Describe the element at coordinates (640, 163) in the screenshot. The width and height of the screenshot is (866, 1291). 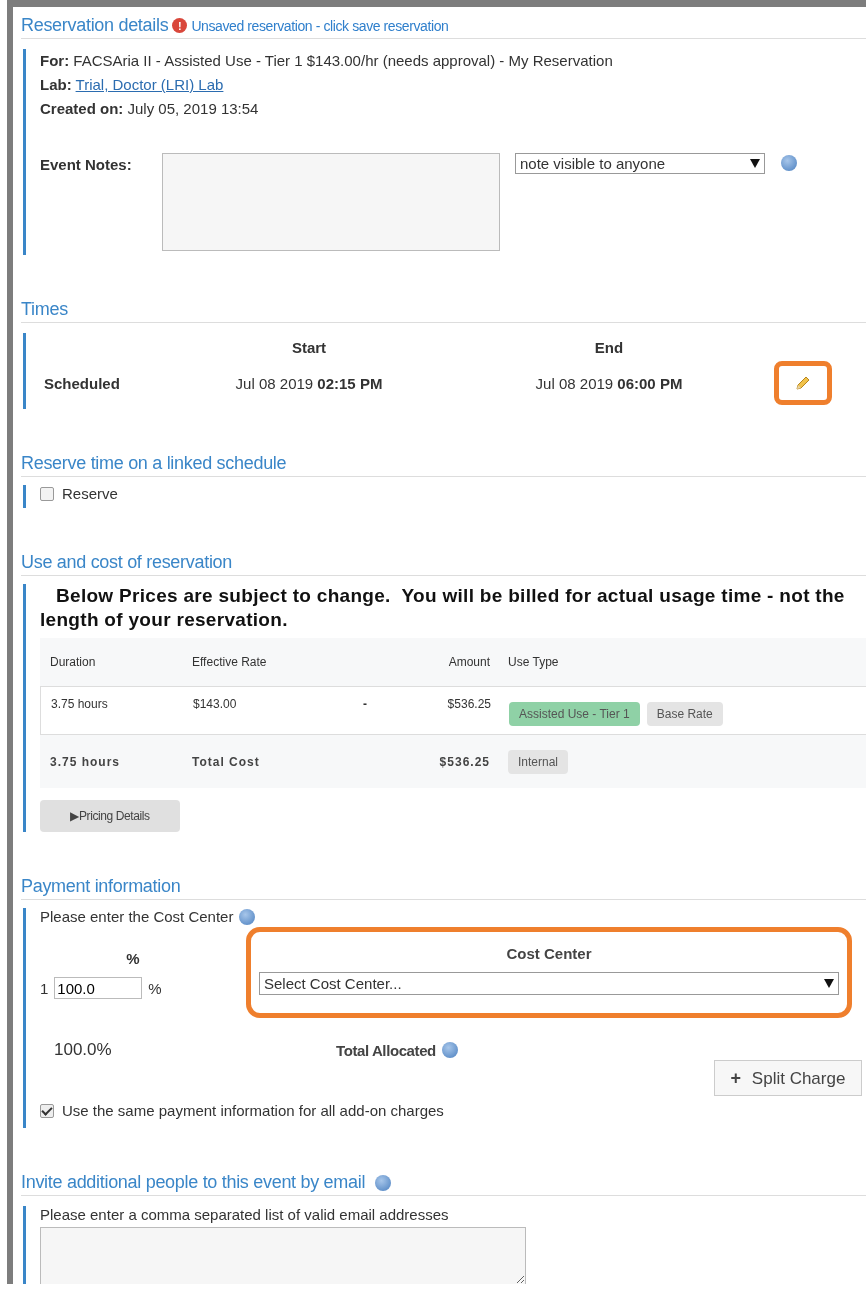
I see `visibility-dropdown: note visible to anyone` at that location.